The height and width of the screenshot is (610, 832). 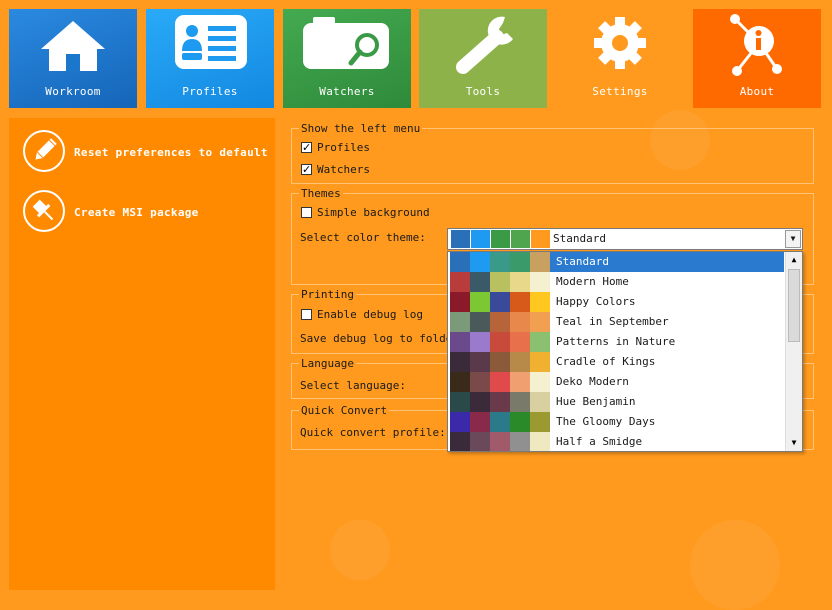 I want to click on left-panel-item-label: Create MSI package, so click(x=136, y=212).